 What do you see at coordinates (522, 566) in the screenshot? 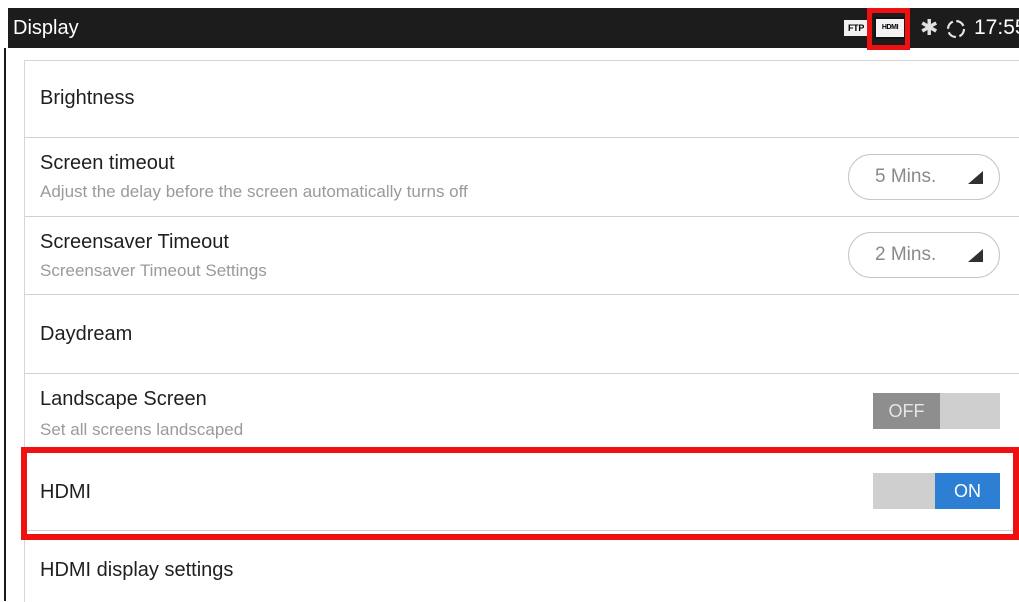
I see `setting-hdmi-display-settings: HDMI display settings` at bounding box center [522, 566].